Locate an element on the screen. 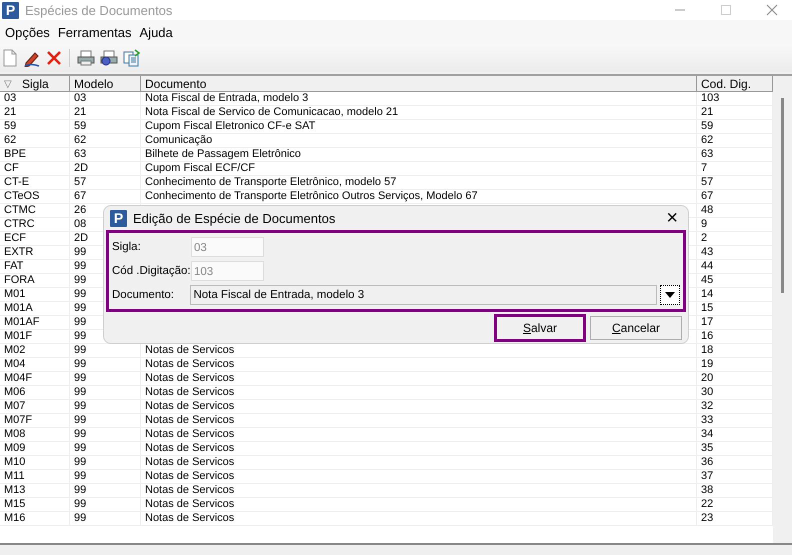 The width and height of the screenshot is (792, 555). column-header: Modelo is located at coordinates (105, 84).